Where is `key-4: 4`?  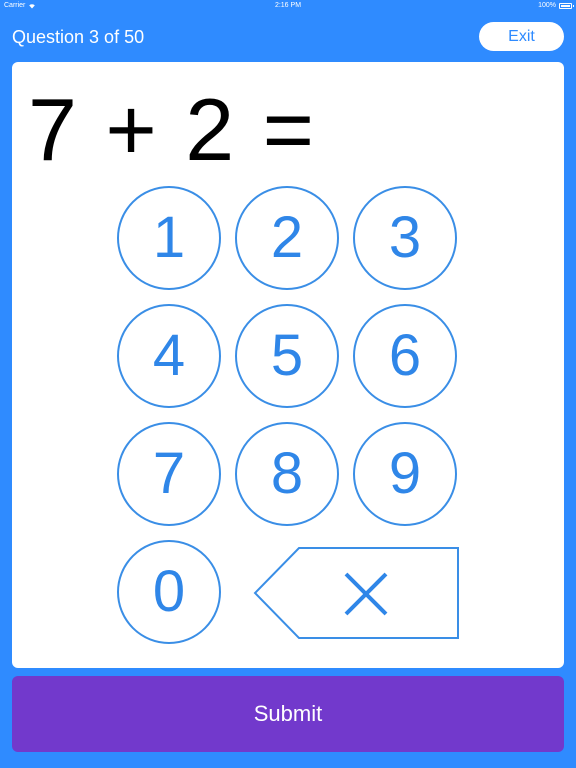 key-4: 4 is located at coordinates (169, 356).